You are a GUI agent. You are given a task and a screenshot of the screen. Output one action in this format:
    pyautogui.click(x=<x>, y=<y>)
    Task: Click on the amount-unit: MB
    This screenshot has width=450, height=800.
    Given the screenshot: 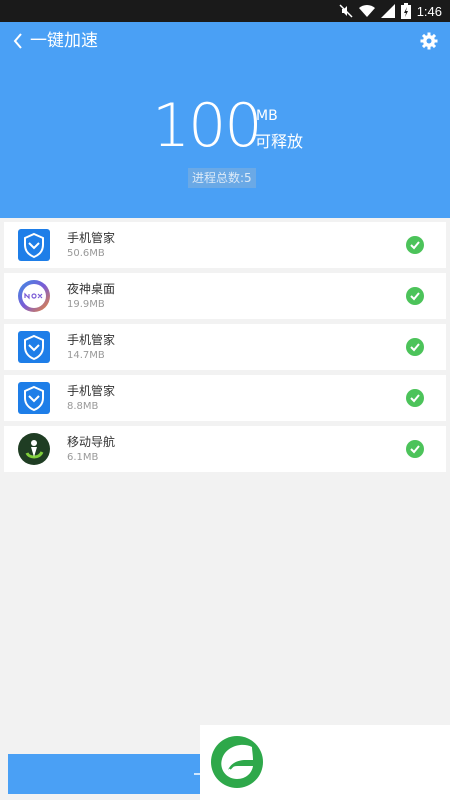 What is the action you would take?
    pyautogui.click(x=267, y=116)
    